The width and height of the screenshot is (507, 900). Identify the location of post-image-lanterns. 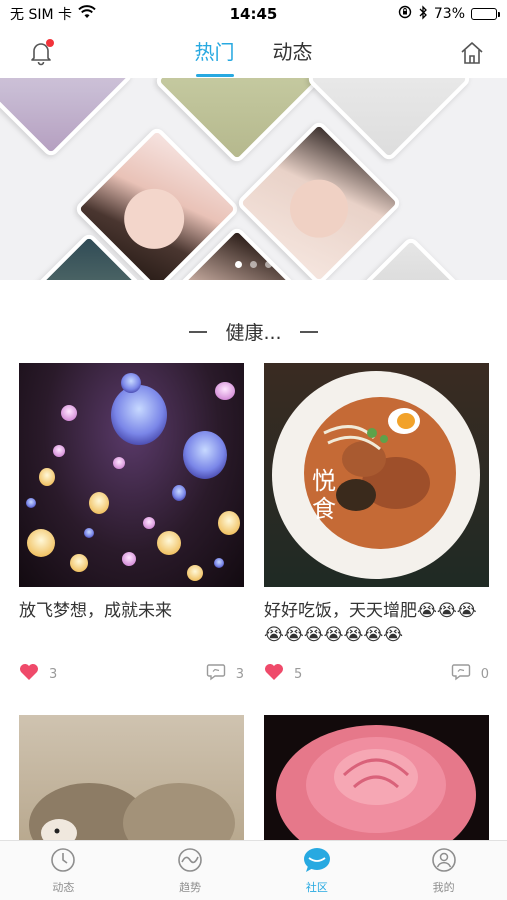
(131, 475).